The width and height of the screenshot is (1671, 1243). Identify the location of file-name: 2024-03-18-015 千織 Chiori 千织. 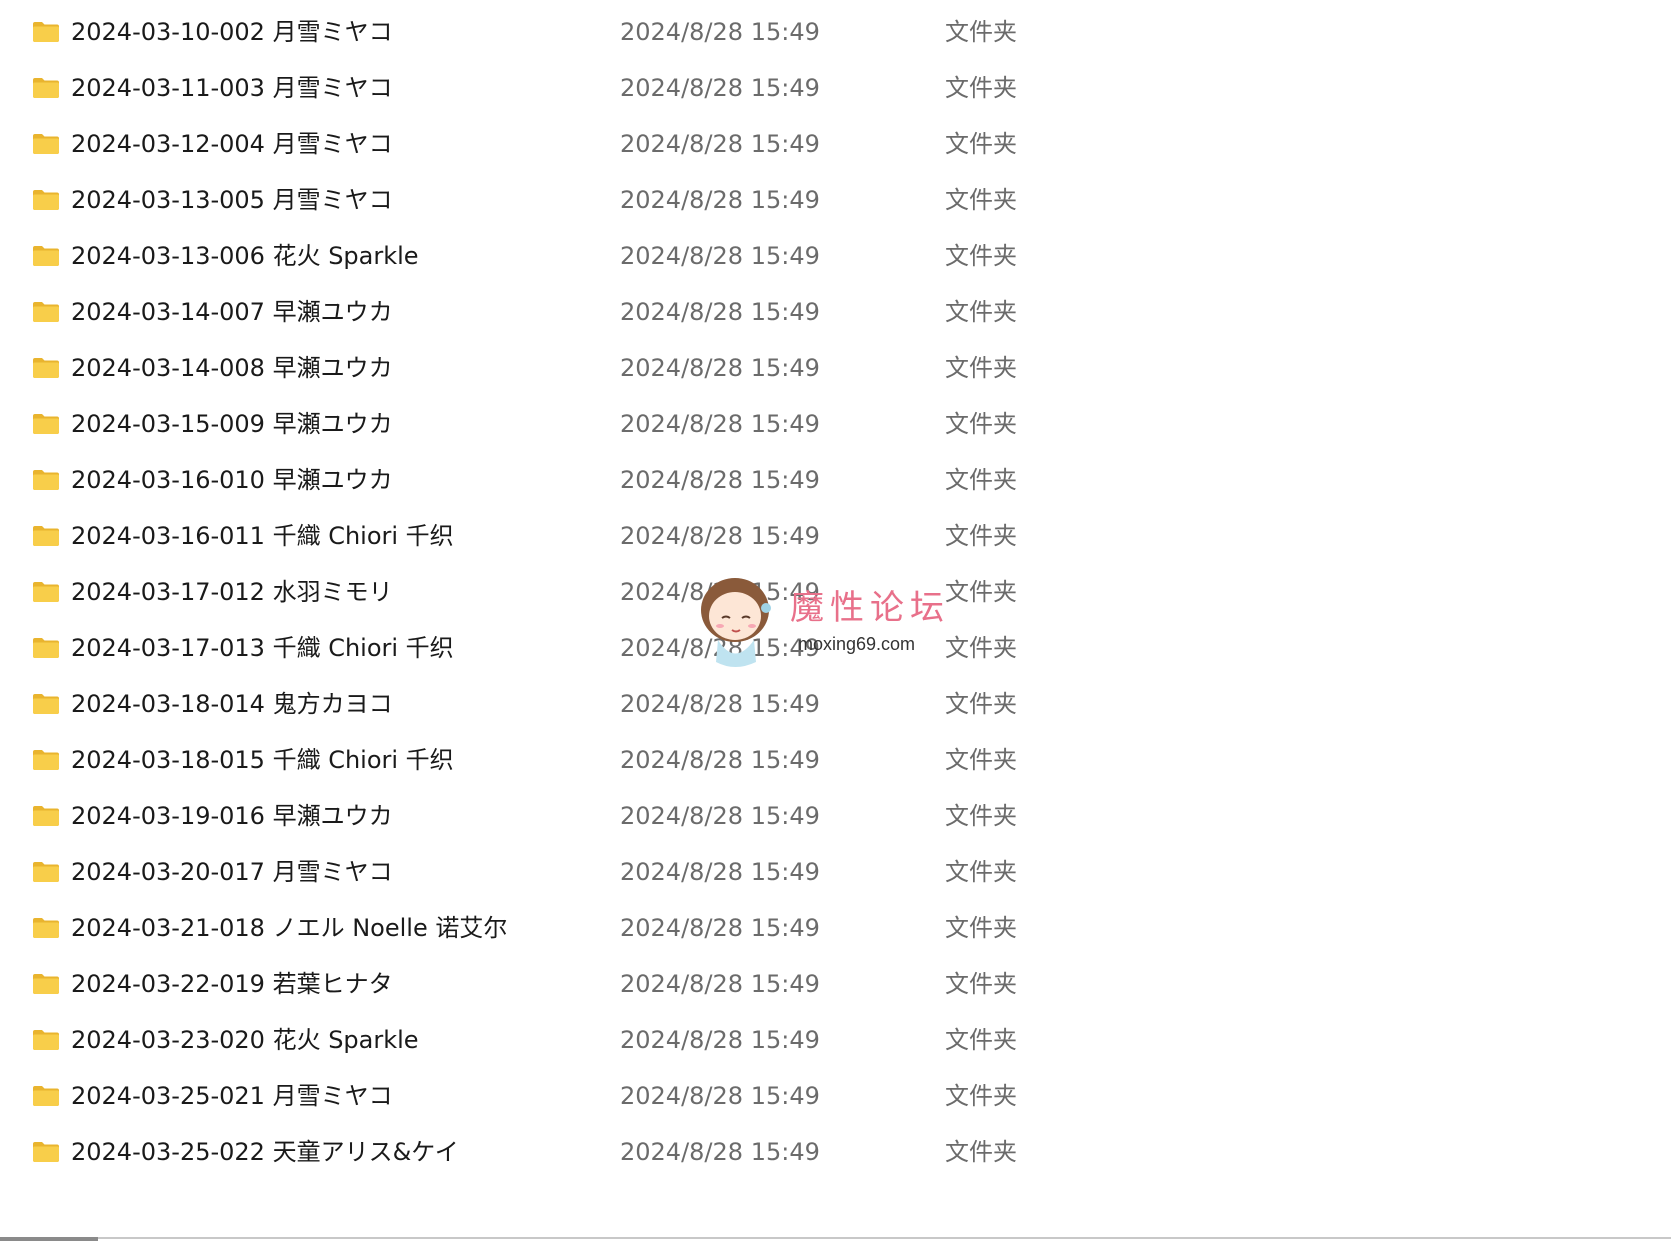
(262, 760).